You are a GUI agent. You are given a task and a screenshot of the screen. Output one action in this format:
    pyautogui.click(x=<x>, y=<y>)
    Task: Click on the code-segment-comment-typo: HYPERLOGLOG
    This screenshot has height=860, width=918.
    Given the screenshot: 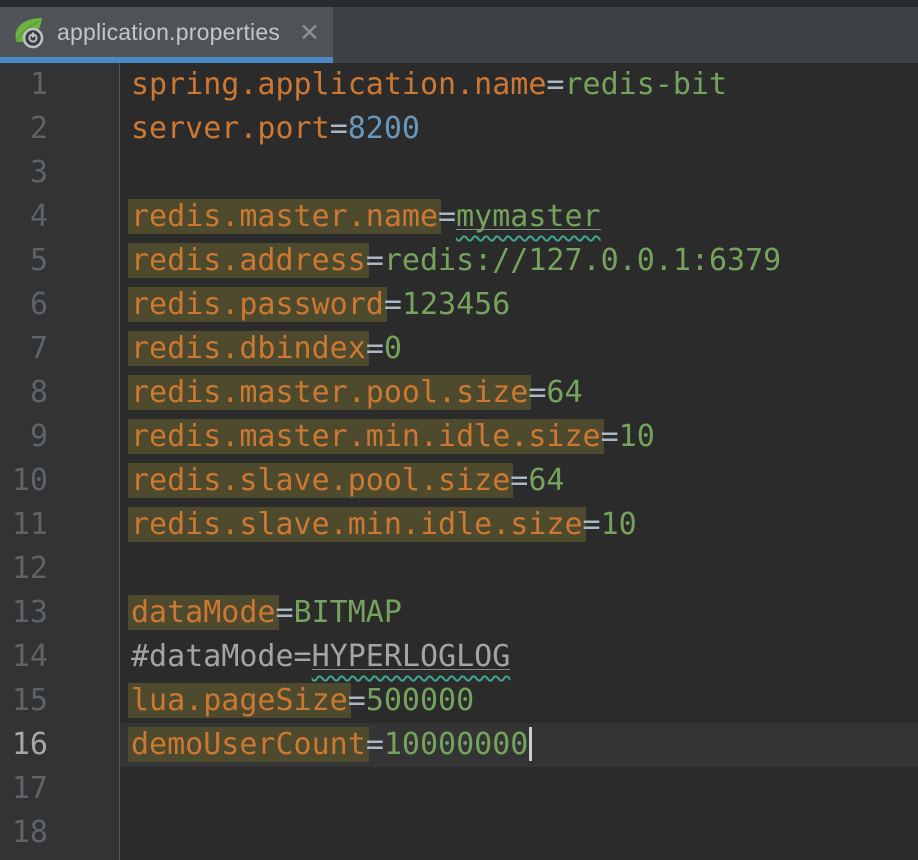 What is the action you would take?
    pyautogui.click(x=411, y=656)
    